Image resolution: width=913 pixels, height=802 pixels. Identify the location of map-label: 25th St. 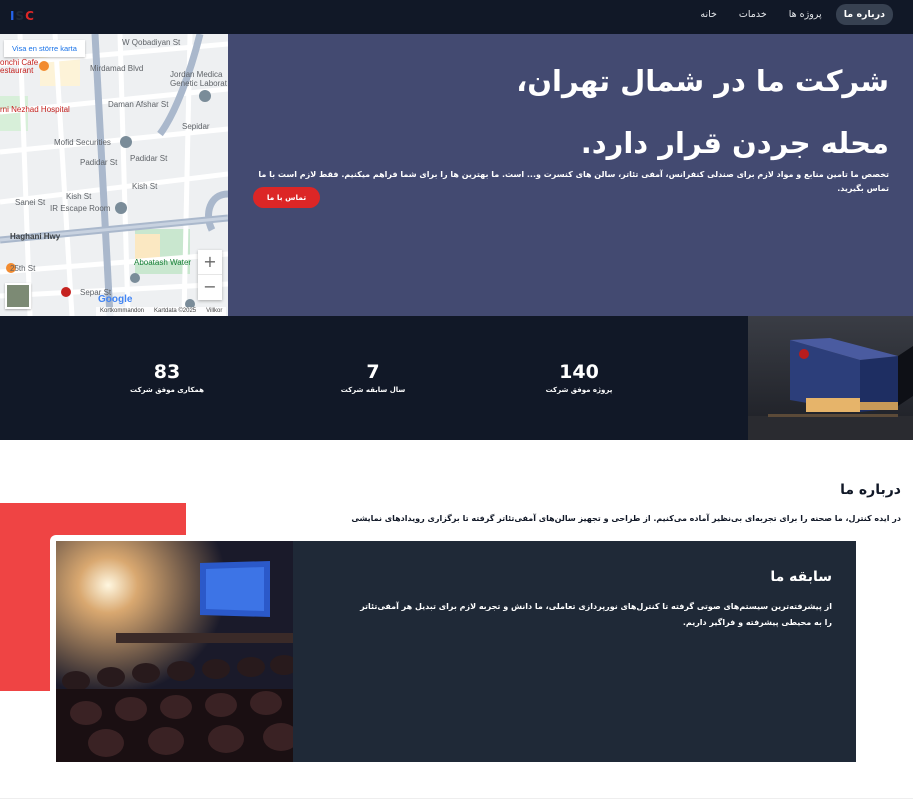
(23, 268).